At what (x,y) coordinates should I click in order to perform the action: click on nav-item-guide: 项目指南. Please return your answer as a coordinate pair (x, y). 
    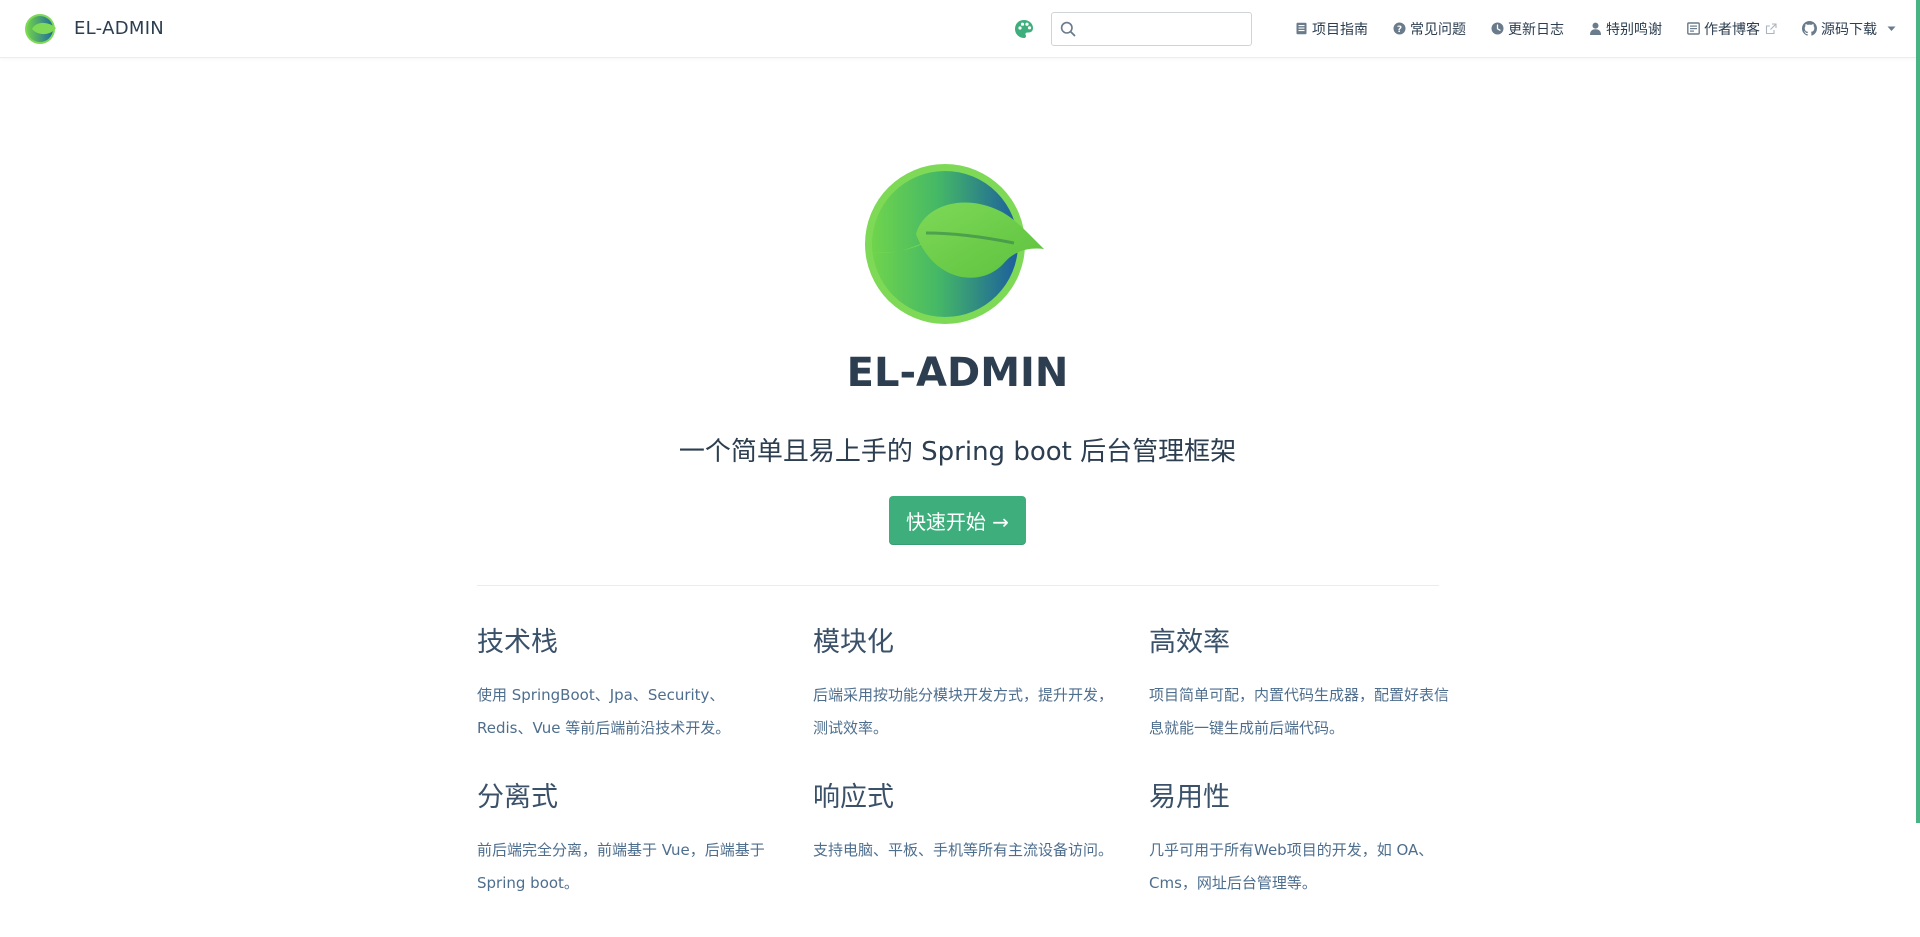
    Looking at the image, I should click on (1331, 29).